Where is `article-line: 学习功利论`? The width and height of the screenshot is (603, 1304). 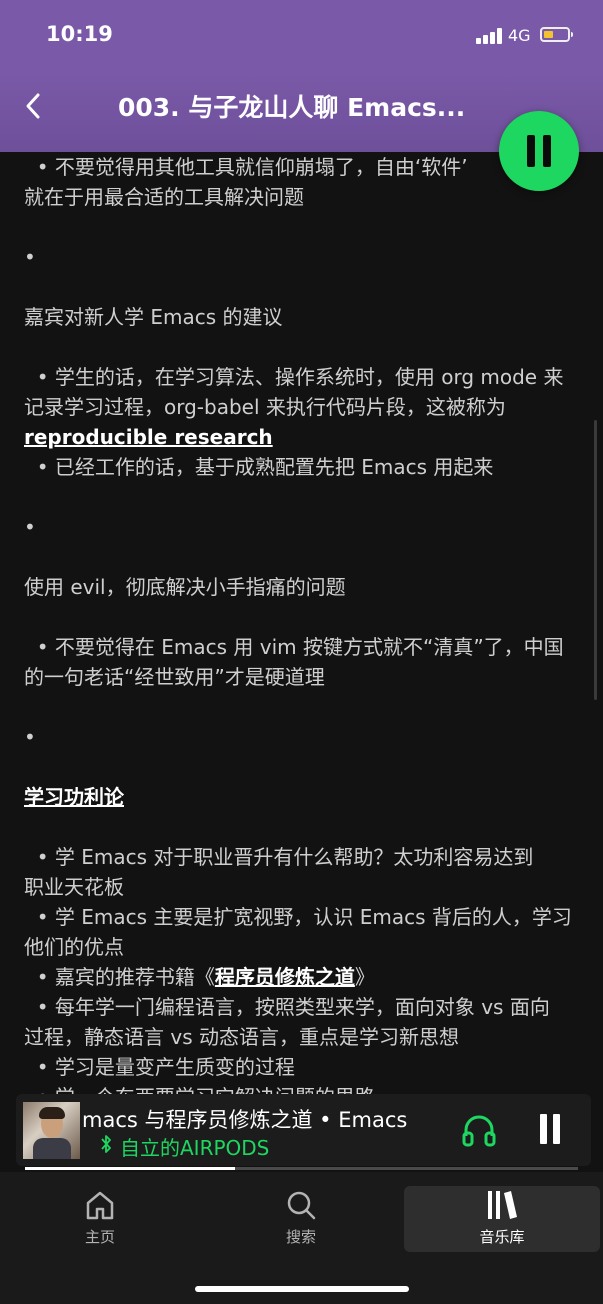 article-line: 学习功利论 is located at coordinates (302, 797).